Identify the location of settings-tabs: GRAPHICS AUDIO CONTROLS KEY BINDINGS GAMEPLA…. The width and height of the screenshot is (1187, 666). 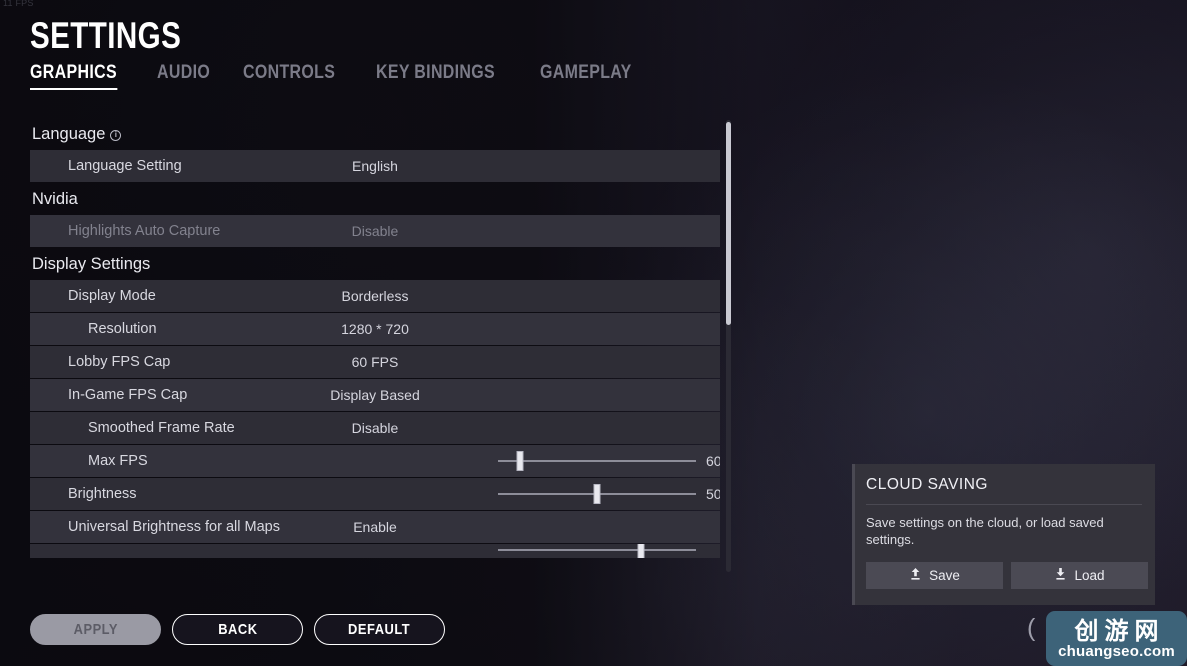
(339, 78).